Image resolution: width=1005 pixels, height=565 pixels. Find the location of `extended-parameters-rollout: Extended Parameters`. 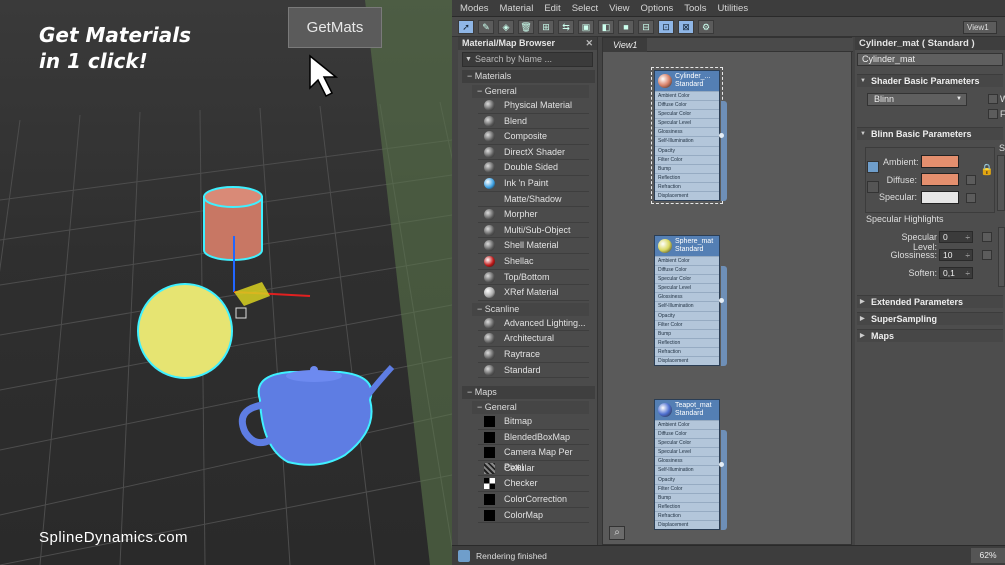

extended-parameters-rollout: Extended Parameters is located at coordinates (930, 302).